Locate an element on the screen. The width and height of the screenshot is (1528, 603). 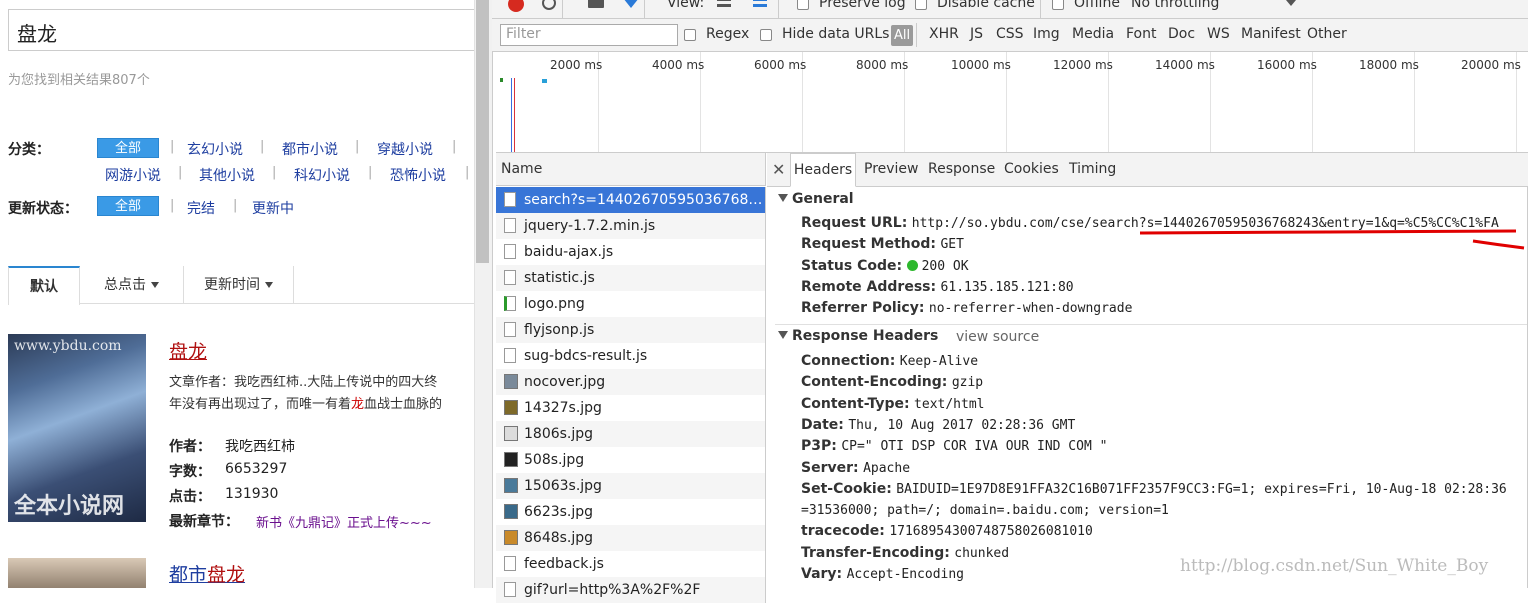
type-filter-manifest: Manifest is located at coordinates (1271, 34).